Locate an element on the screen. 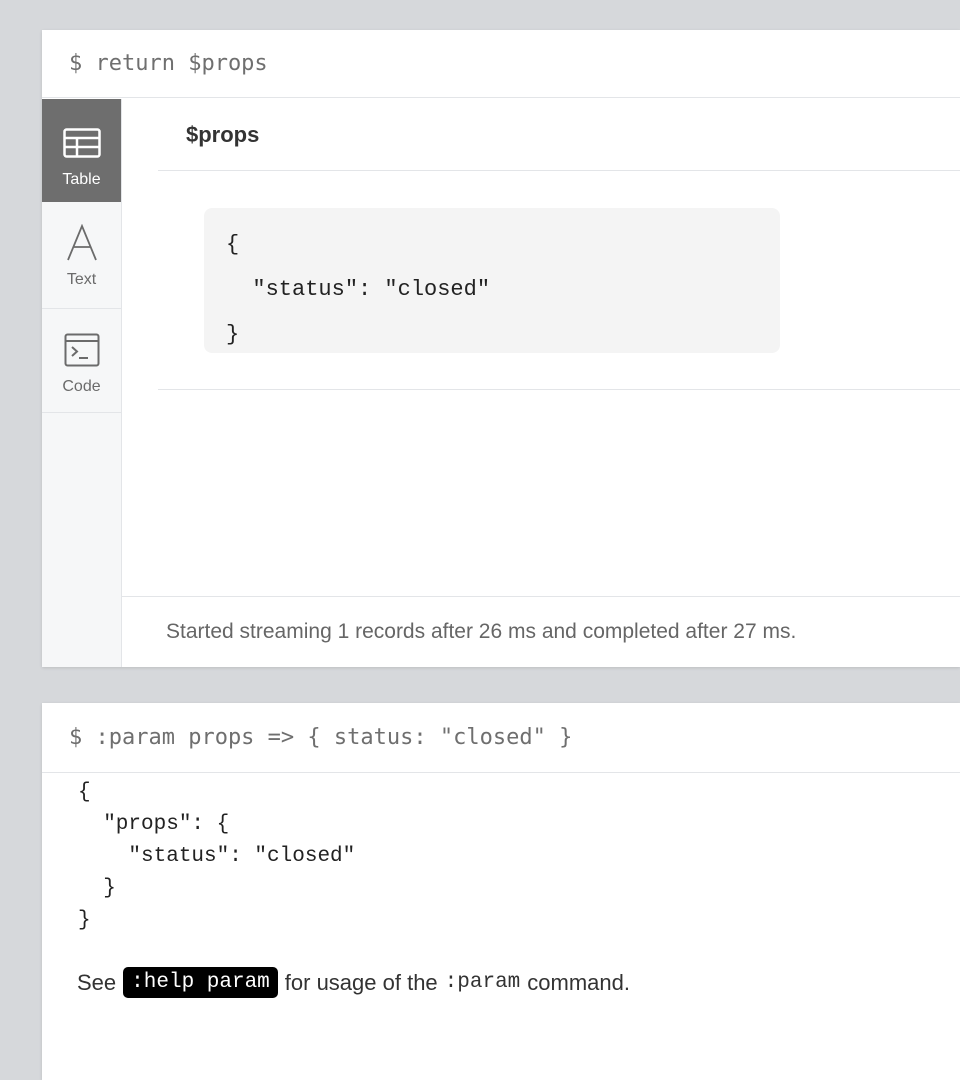 This screenshot has height=1080, width=960. help-suffix: command. is located at coordinates (579, 982).